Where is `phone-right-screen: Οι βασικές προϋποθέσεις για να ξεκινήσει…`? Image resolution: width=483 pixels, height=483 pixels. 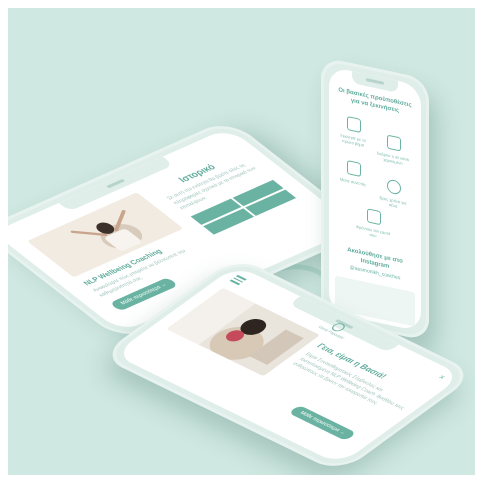 phone-right-screen: Οι βασικές προϋποθέσεις για να ξεκινήσει… is located at coordinates (375, 199).